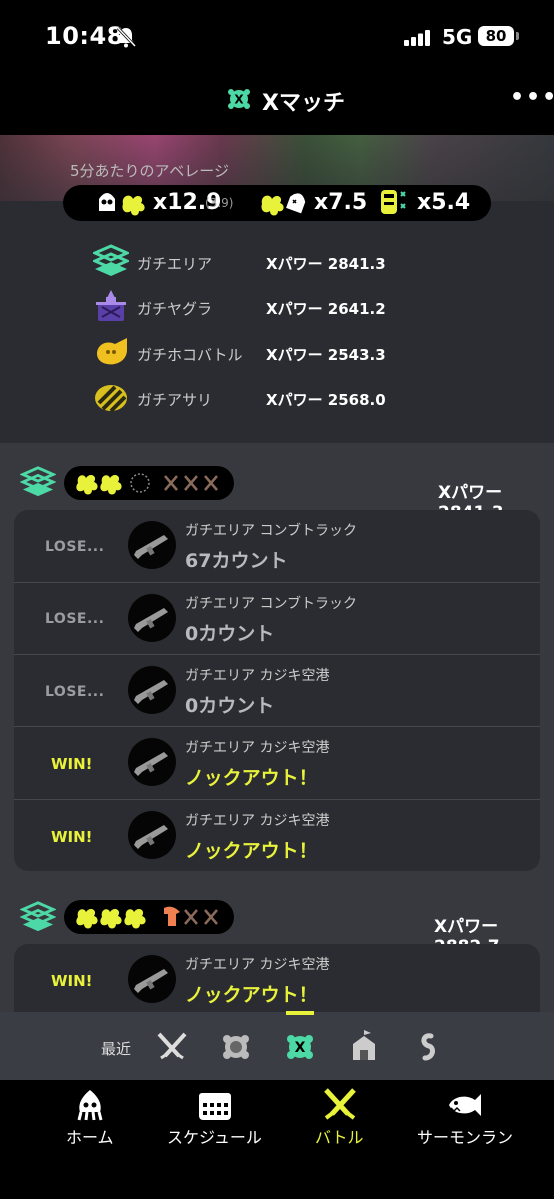  Describe the element at coordinates (175, 309) in the screenshot. I see `mode-name: ガチヤグラ` at that location.